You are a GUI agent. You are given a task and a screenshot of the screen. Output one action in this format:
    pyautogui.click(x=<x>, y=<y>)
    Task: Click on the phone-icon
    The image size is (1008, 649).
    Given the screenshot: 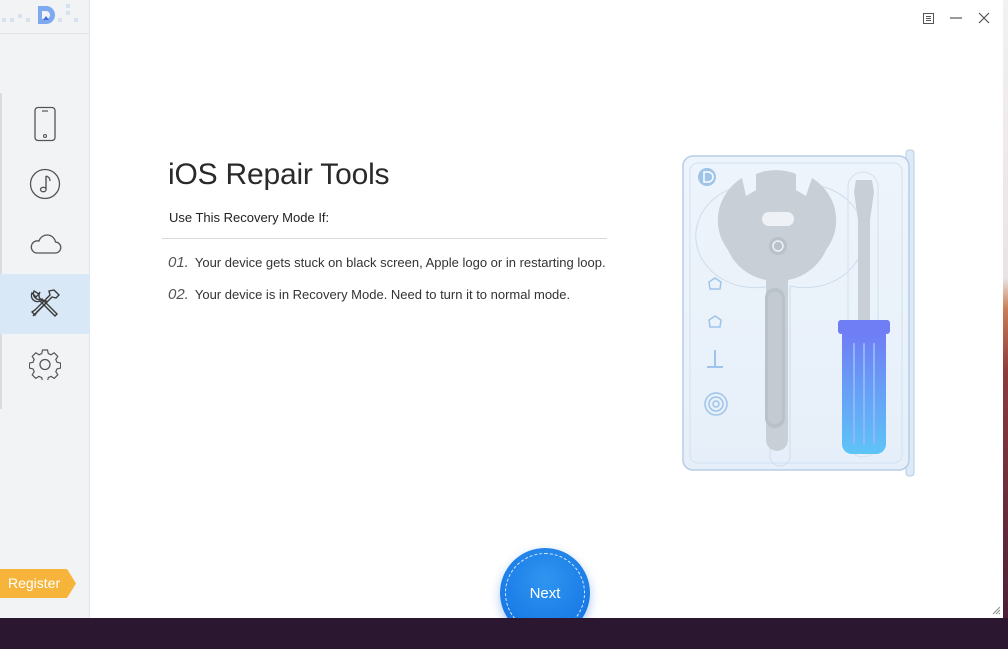 What is the action you would take?
    pyautogui.click(x=45, y=124)
    